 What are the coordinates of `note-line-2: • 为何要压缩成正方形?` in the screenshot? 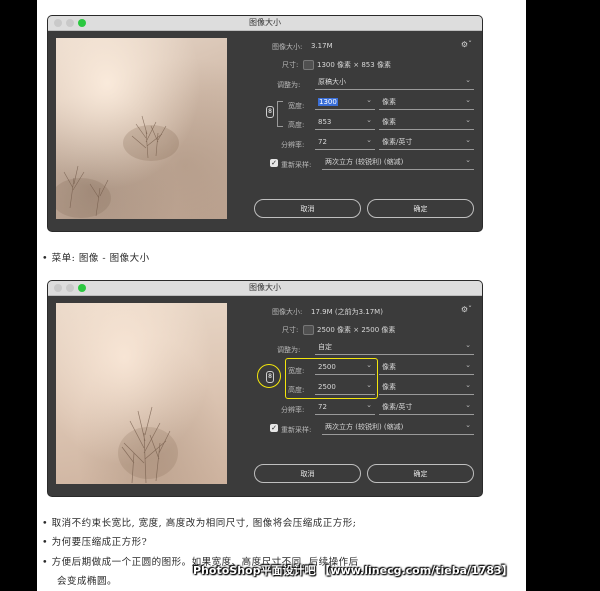 It's located at (95, 542).